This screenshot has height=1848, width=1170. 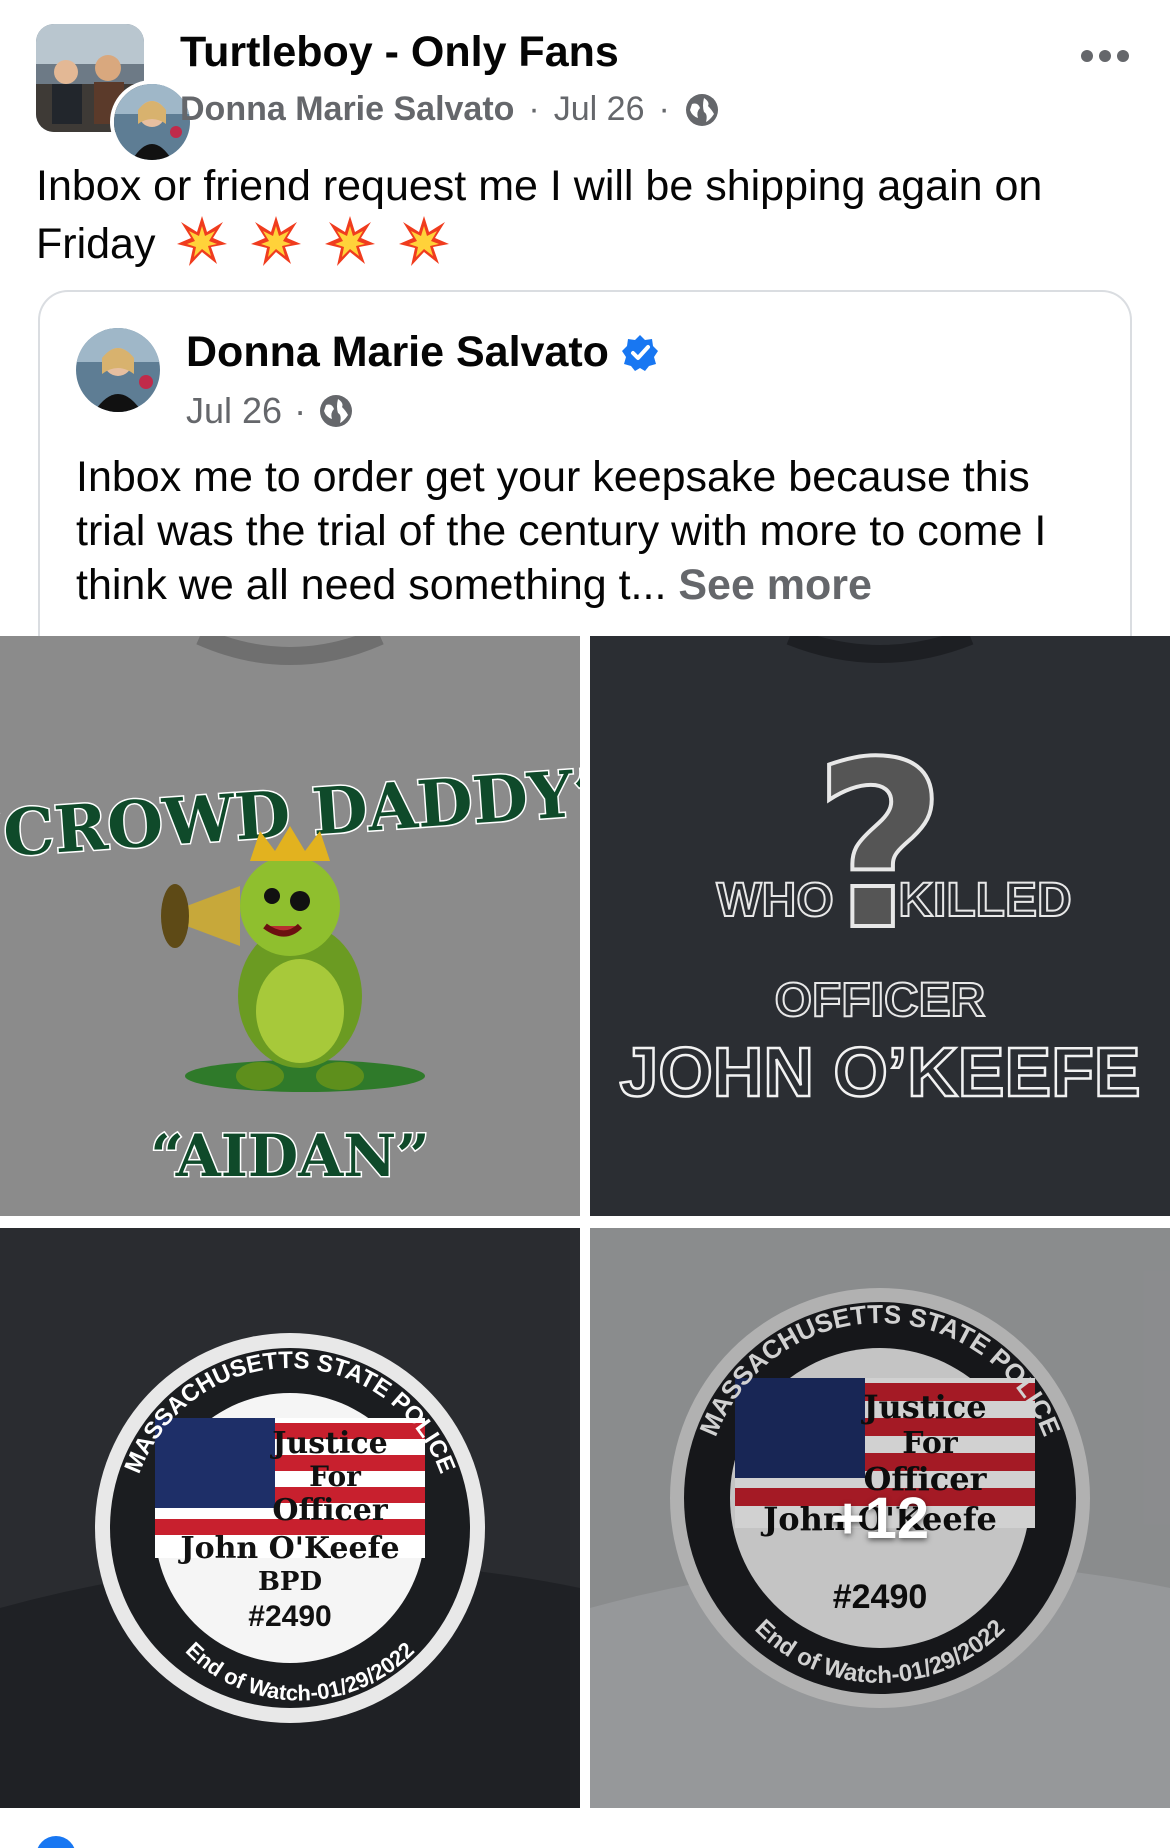 What do you see at coordinates (115, 94) in the screenshot?
I see `avatar-group` at bounding box center [115, 94].